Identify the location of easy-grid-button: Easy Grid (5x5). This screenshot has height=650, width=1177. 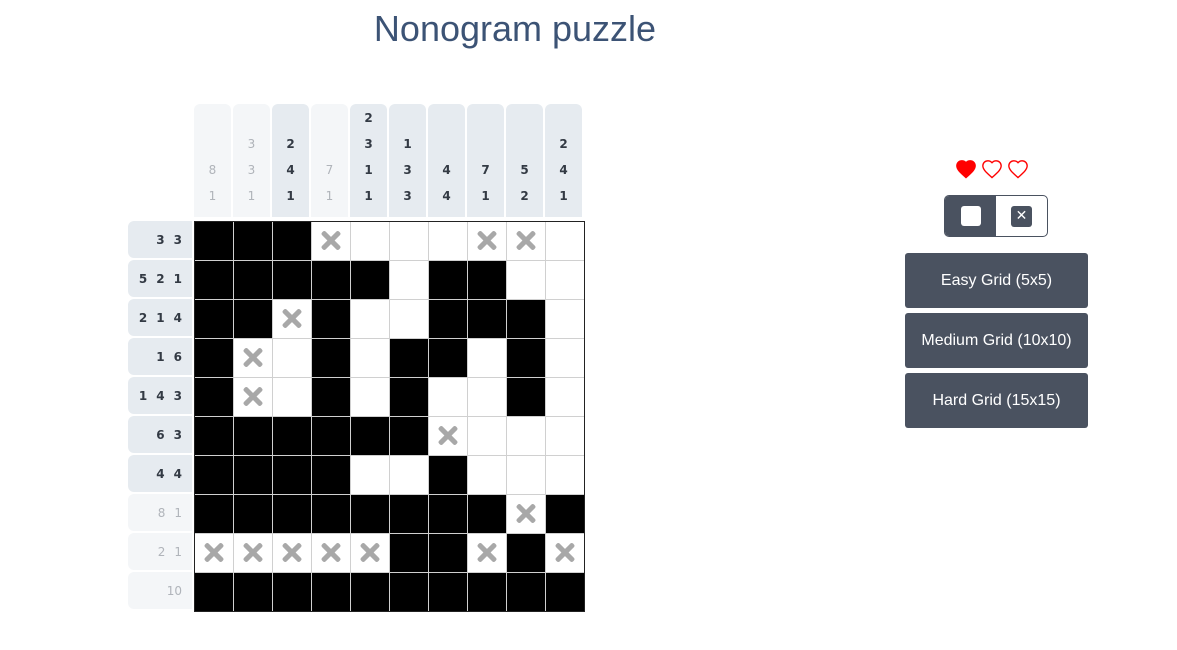
(996, 280).